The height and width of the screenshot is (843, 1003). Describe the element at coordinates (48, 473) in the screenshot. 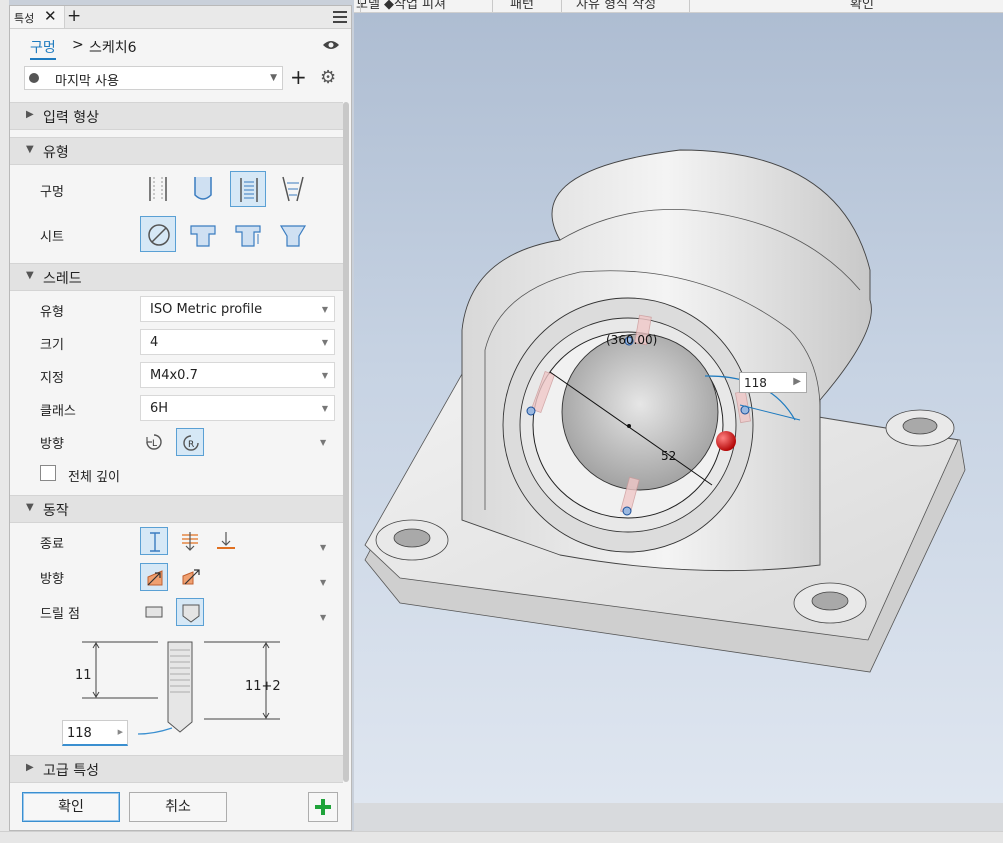

I see `full-depth-checkbox` at that location.